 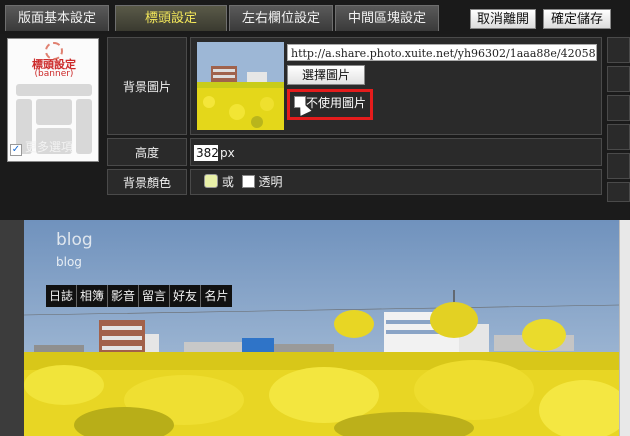 What do you see at coordinates (16, 150) in the screenshot?
I see `checkmark-icon: ✓` at bounding box center [16, 150].